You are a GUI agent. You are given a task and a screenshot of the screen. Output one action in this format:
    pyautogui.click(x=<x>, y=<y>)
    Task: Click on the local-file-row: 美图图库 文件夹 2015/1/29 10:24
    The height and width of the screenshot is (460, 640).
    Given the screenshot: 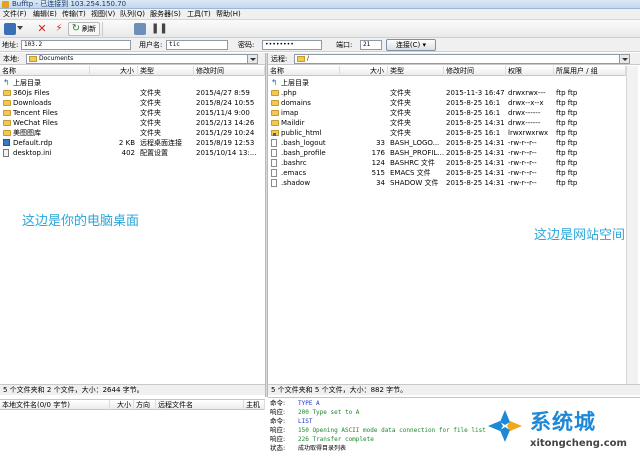 What is the action you would take?
    pyautogui.click(x=132, y=133)
    